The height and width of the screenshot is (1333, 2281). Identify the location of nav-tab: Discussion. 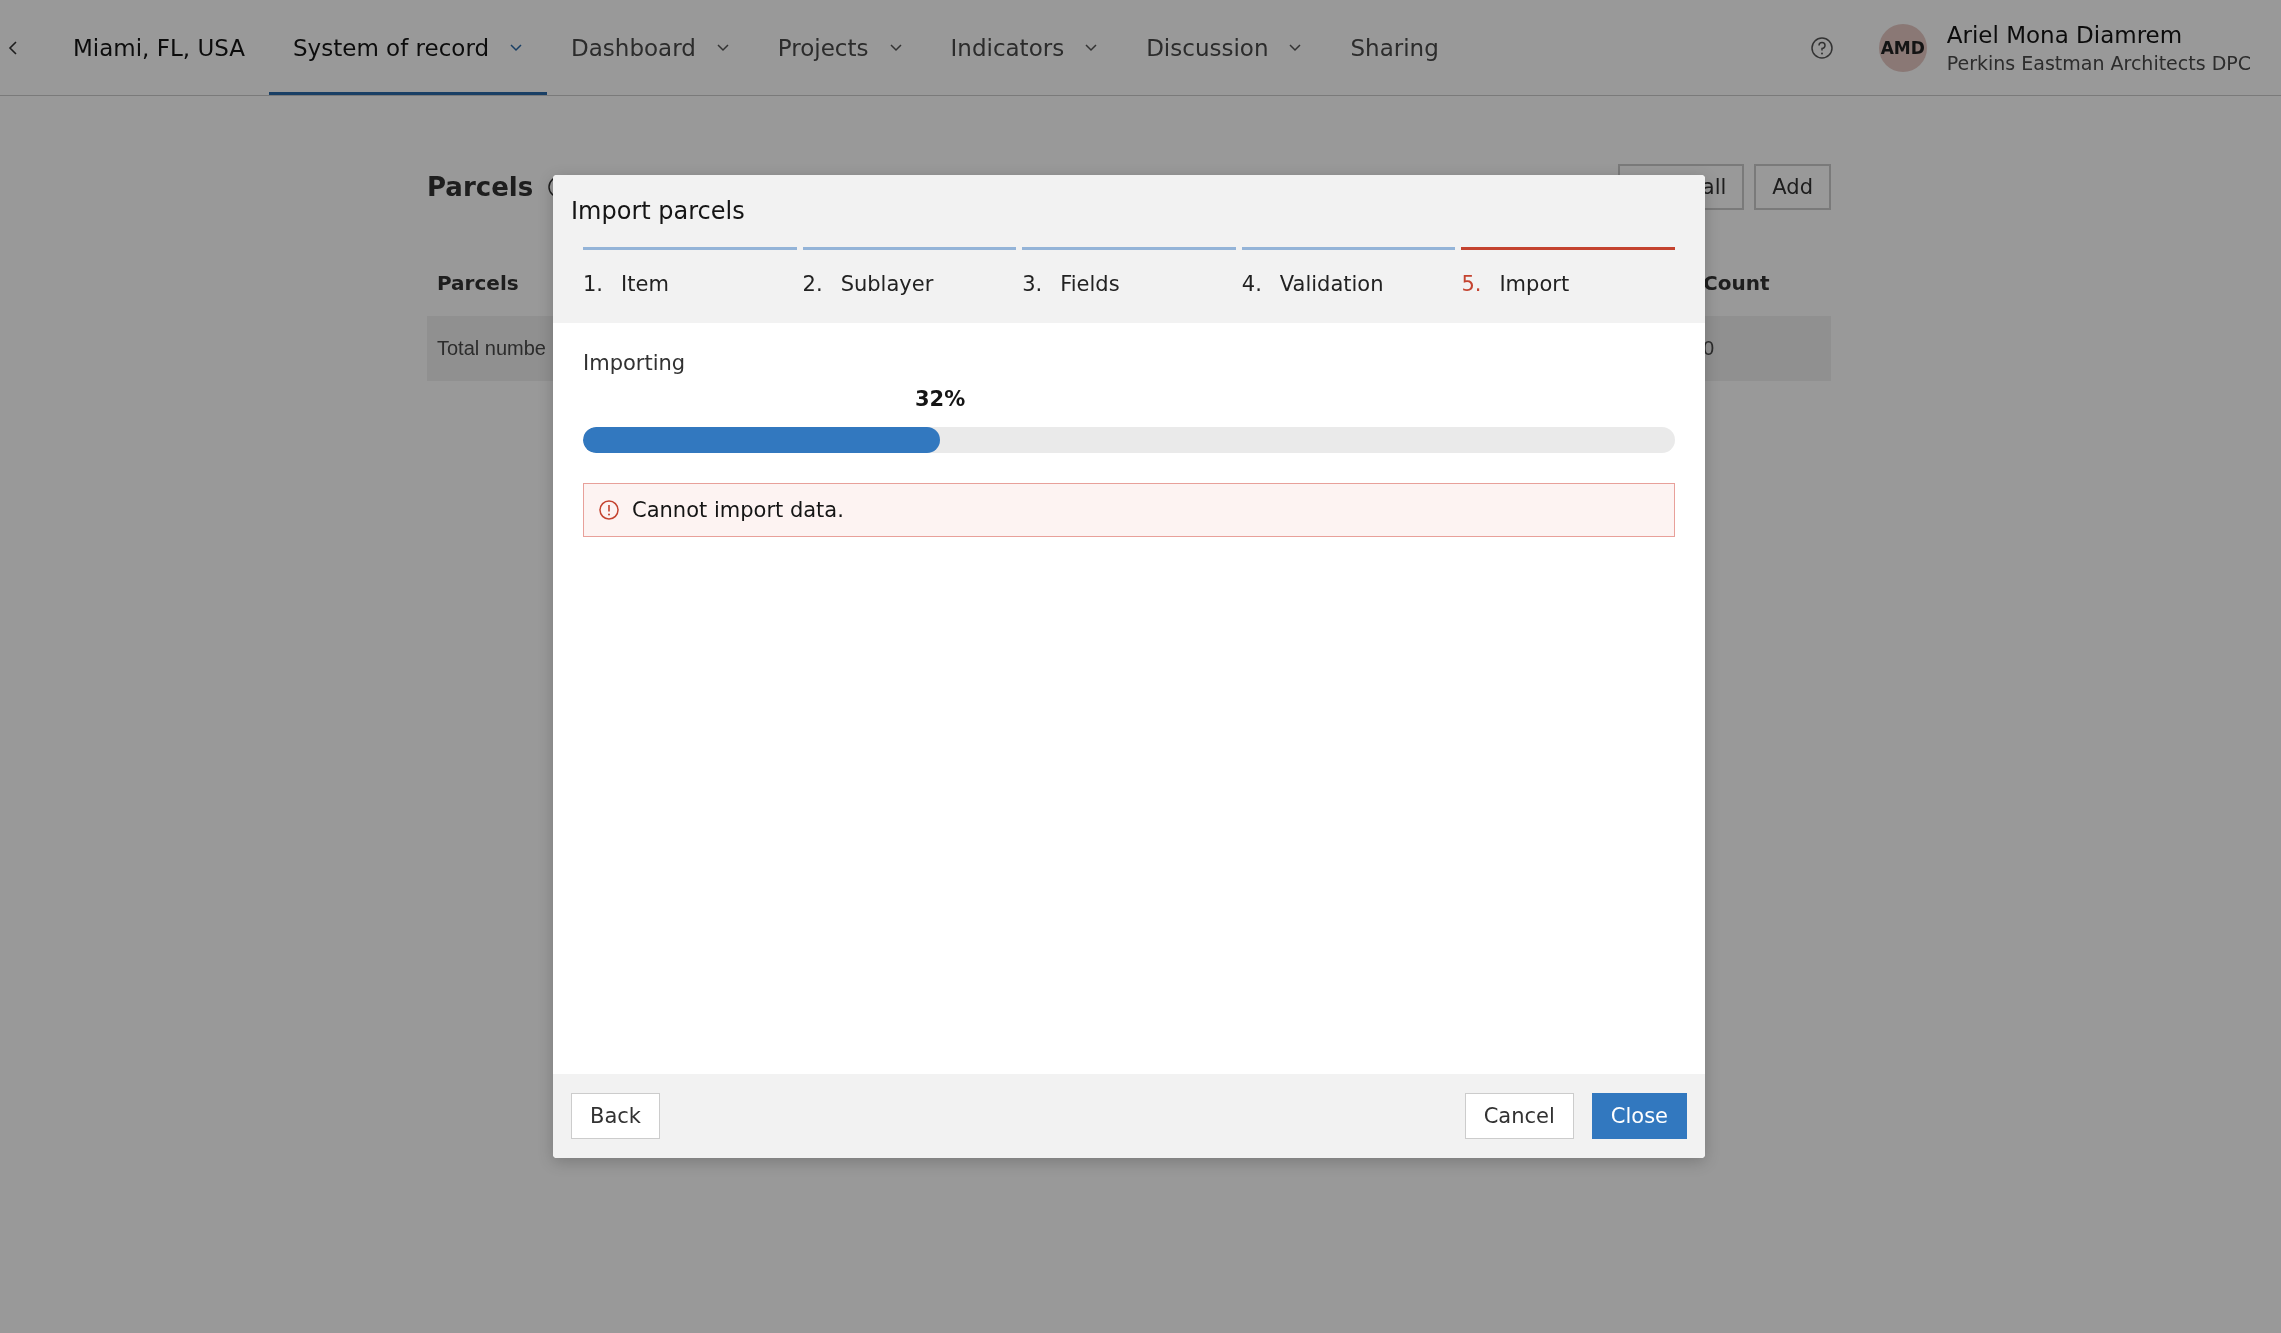
(1224, 47).